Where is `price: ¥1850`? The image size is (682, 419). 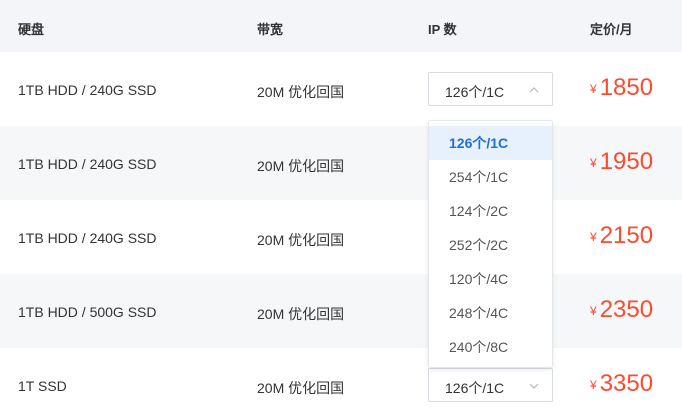 price: ¥1850 is located at coordinates (621, 88).